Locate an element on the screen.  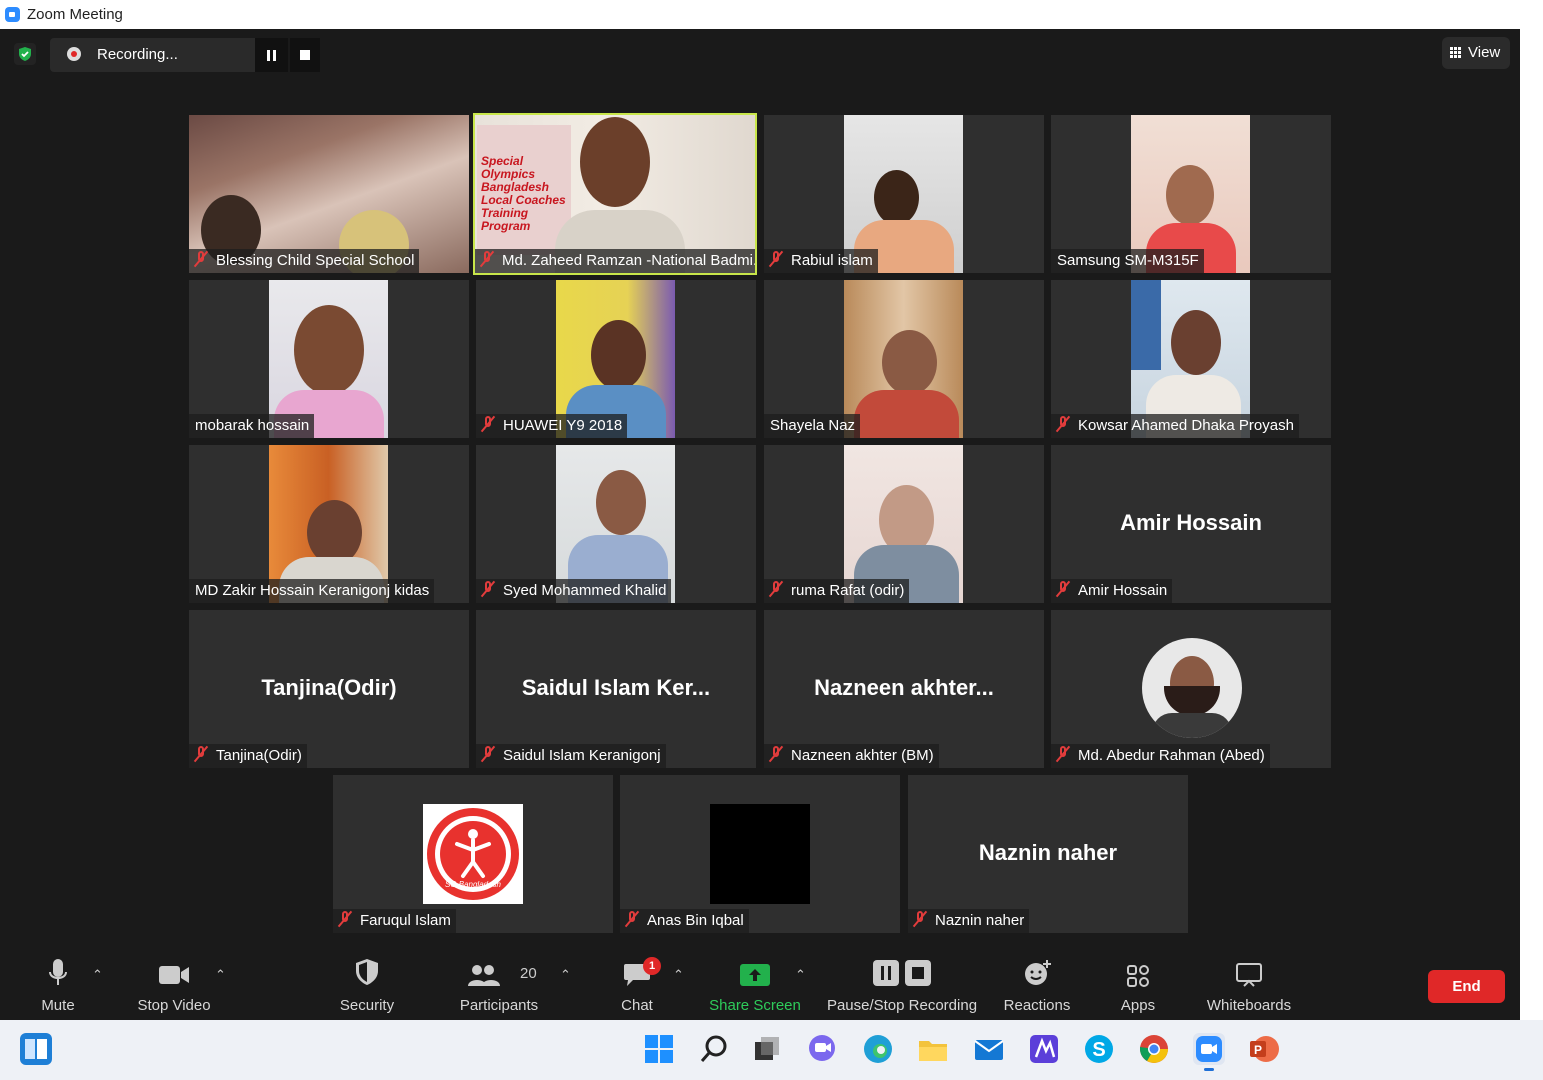
participant-tile: HUAWEI Y9 2018 is located at coordinates (616, 359).